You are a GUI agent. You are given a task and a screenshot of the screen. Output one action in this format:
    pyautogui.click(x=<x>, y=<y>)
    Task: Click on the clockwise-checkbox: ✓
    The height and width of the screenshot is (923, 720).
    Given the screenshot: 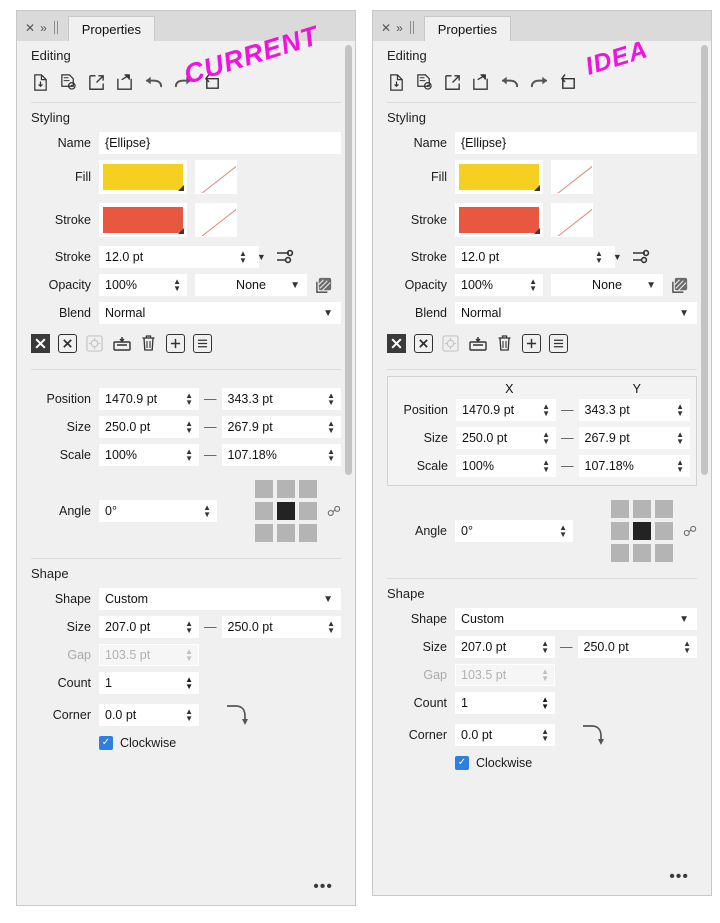 What is the action you would take?
    pyautogui.click(x=462, y=763)
    